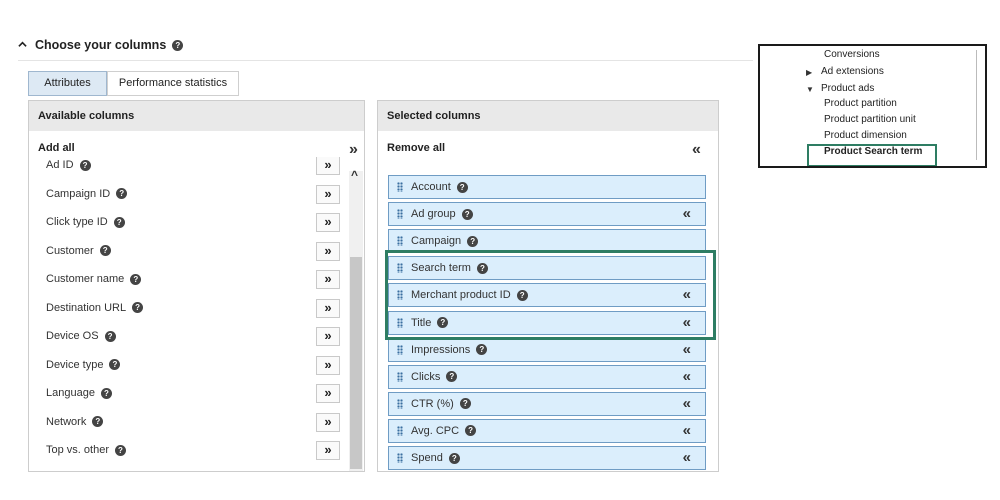 This screenshot has width=1000, height=500. What do you see at coordinates (847, 88) in the screenshot?
I see `tree-item: Product ads` at bounding box center [847, 88].